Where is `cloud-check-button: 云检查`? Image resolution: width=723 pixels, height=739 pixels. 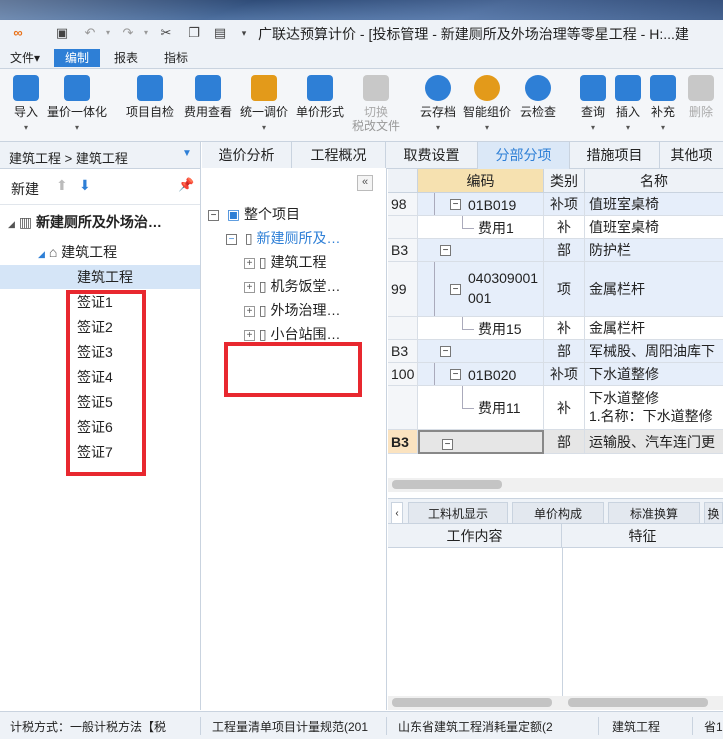 cloud-check-button: 云检查 is located at coordinates (538, 97).